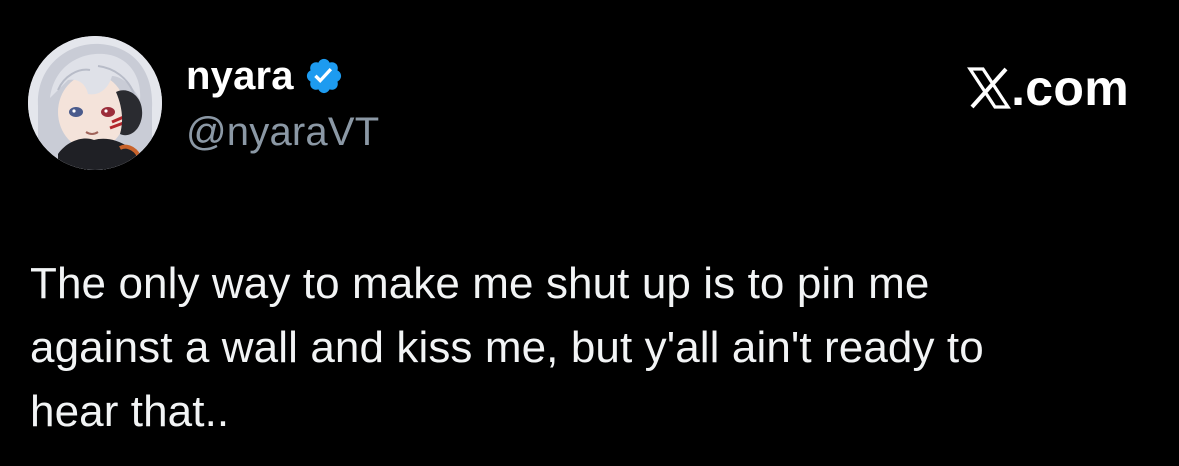  I want to click on avatar, so click(95, 103).